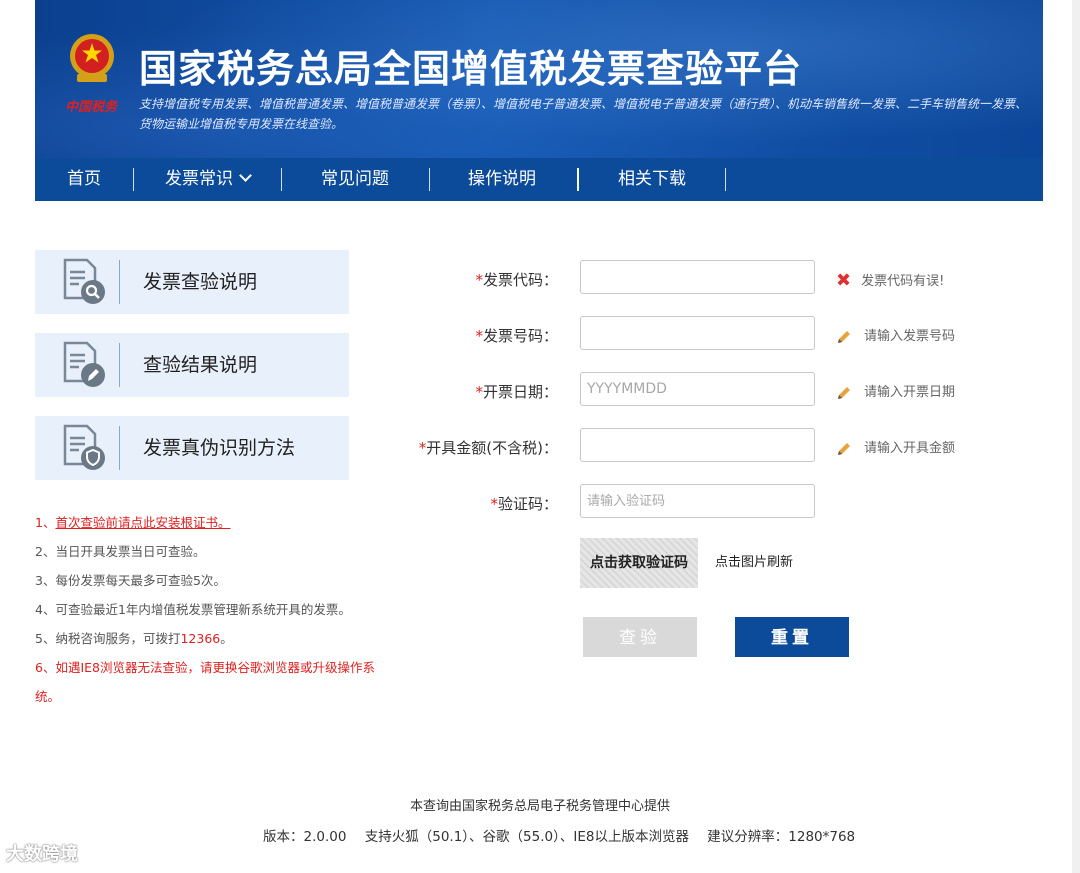 The image size is (1080, 873). Describe the element at coordinates (754, 562) in the screenshot. I see `captcha-refresh-hint: 点击图片刷新` at that location.